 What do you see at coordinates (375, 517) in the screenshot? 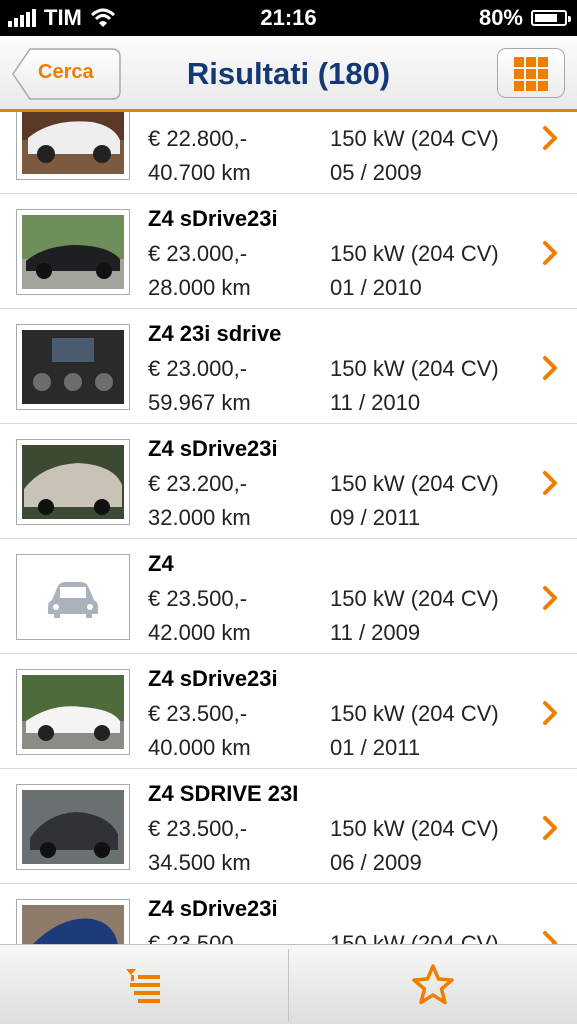
I see `listing-registration-date: 09 / 2011` at bounding box center [375, 517].